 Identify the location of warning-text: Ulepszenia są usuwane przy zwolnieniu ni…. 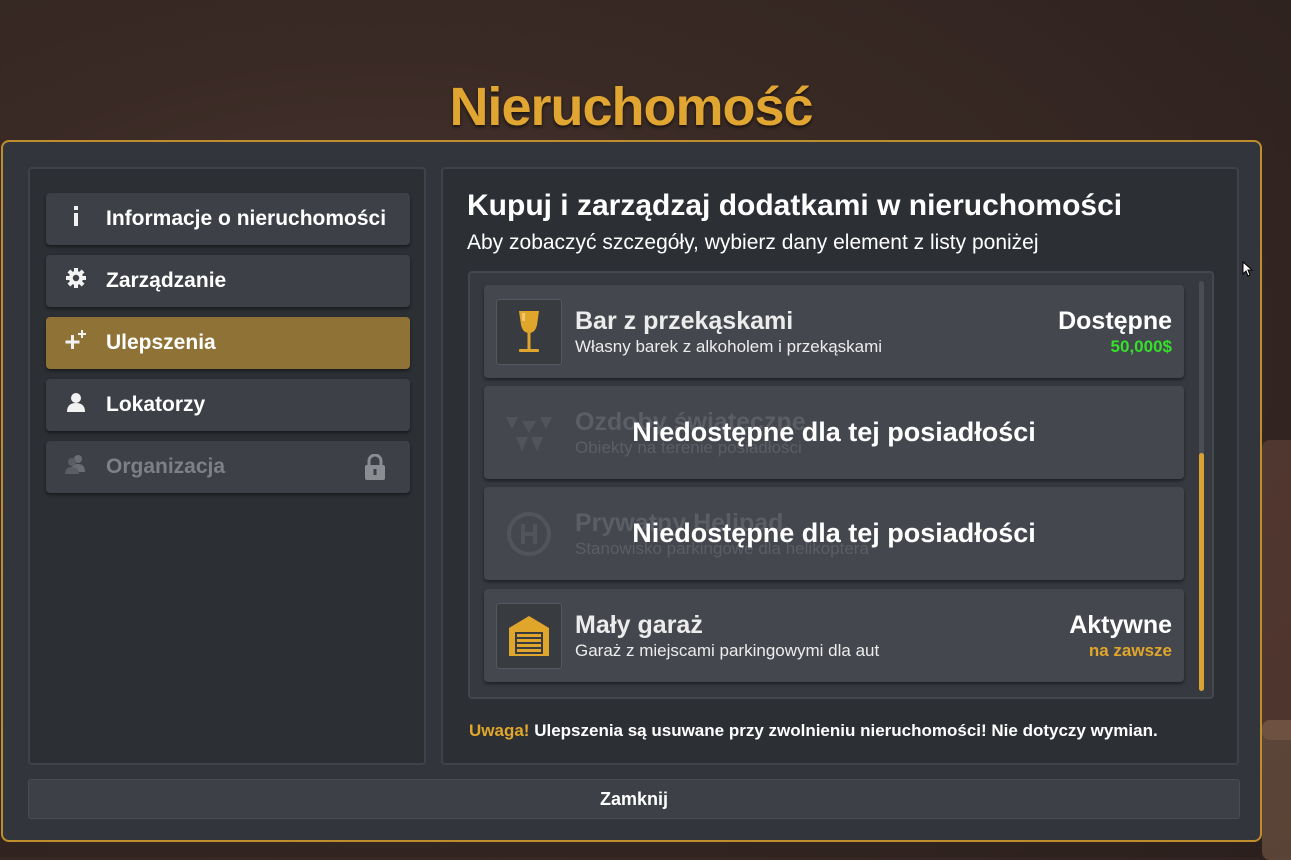
(843, 730).